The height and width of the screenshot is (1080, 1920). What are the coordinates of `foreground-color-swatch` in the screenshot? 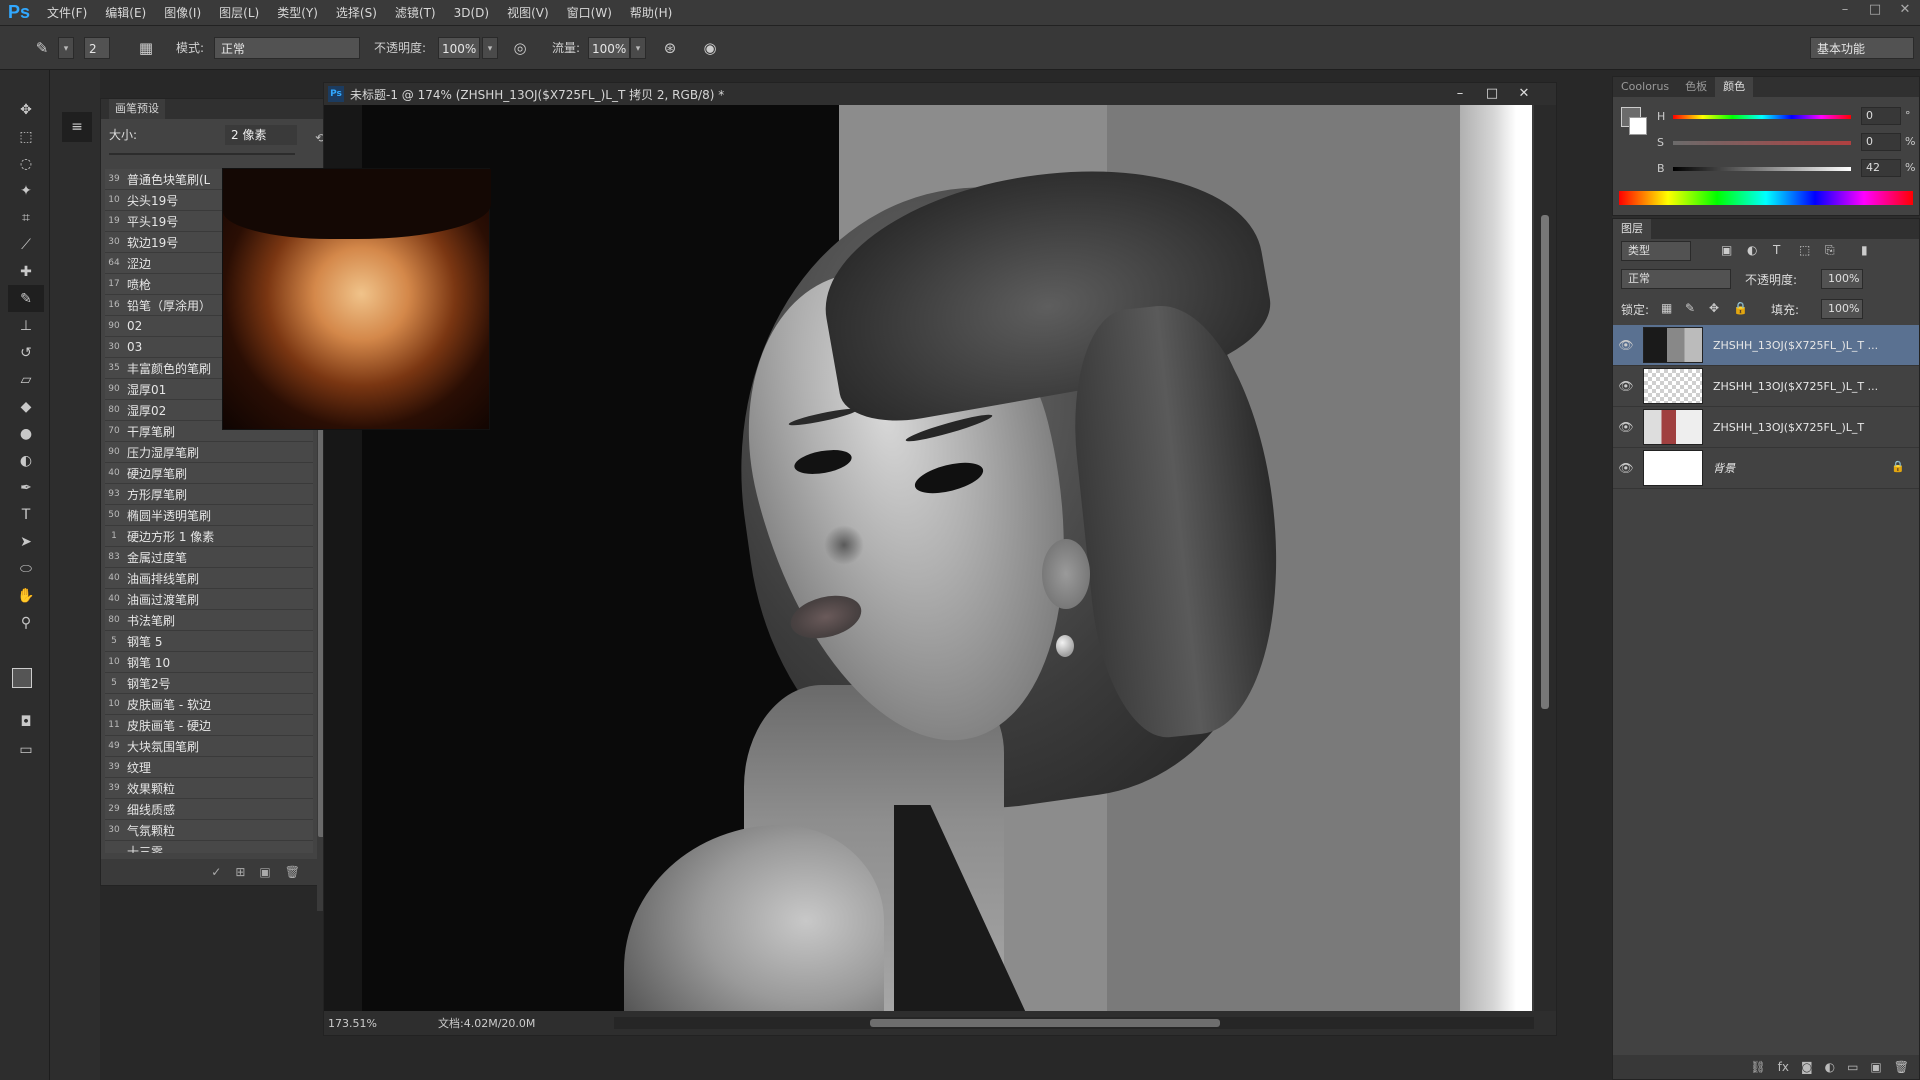 It's located at (22, 678).